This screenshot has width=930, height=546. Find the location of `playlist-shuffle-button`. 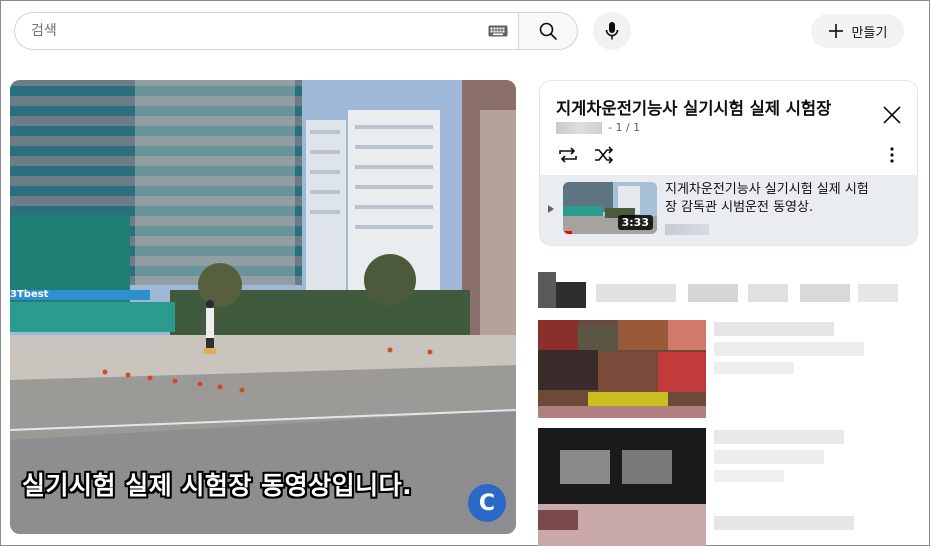

playlist-shuffle-button is located at coordinates (604, 155).